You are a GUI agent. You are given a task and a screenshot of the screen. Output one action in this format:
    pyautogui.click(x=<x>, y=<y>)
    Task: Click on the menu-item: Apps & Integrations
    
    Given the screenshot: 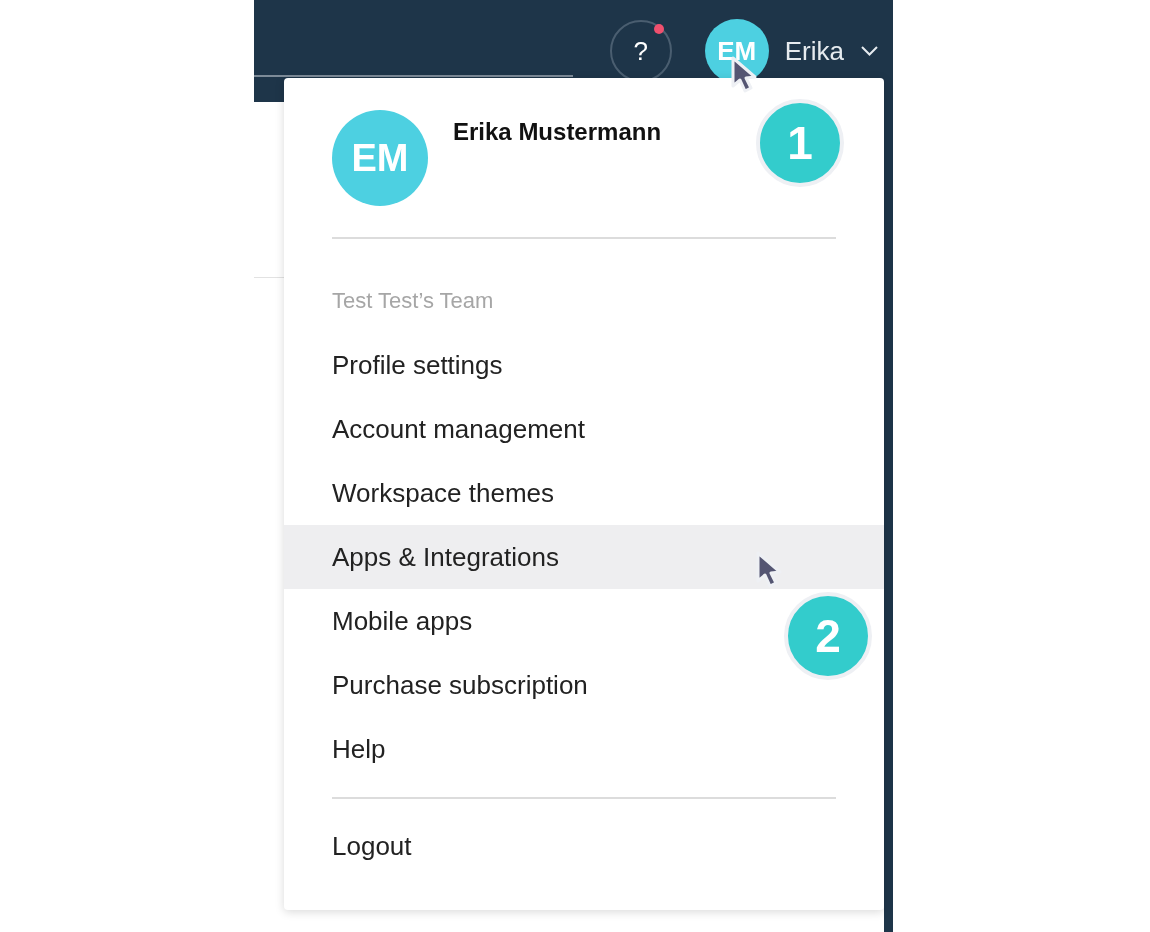 What is the action you would take?
    pyautogui.click(x=584, y=557)
    